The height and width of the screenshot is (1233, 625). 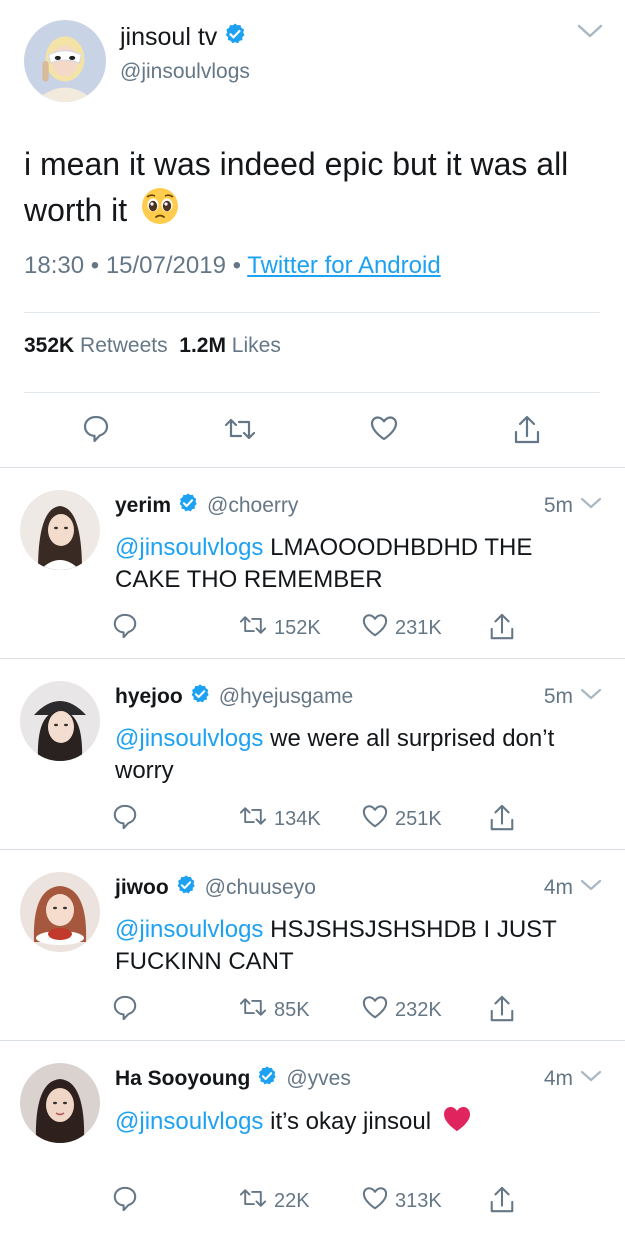 What do you see at coordinates (292, 1009) in the screenshot?
I see `retweet-count: 85K` at bounding box center [292, 1009].